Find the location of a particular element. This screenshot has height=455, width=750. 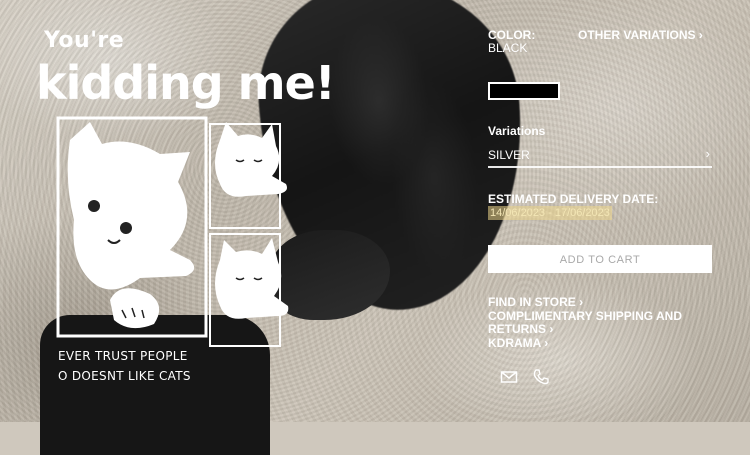

kdrama-link: KDRAMA › is located at coordinates (518, 343).